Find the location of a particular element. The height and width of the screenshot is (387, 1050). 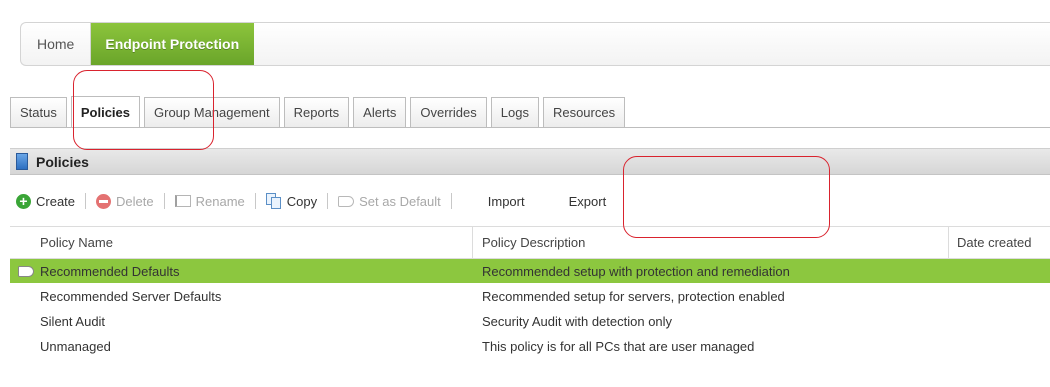

top-navigation: Home Endpoint Protection is located at coordinates (535, 44).